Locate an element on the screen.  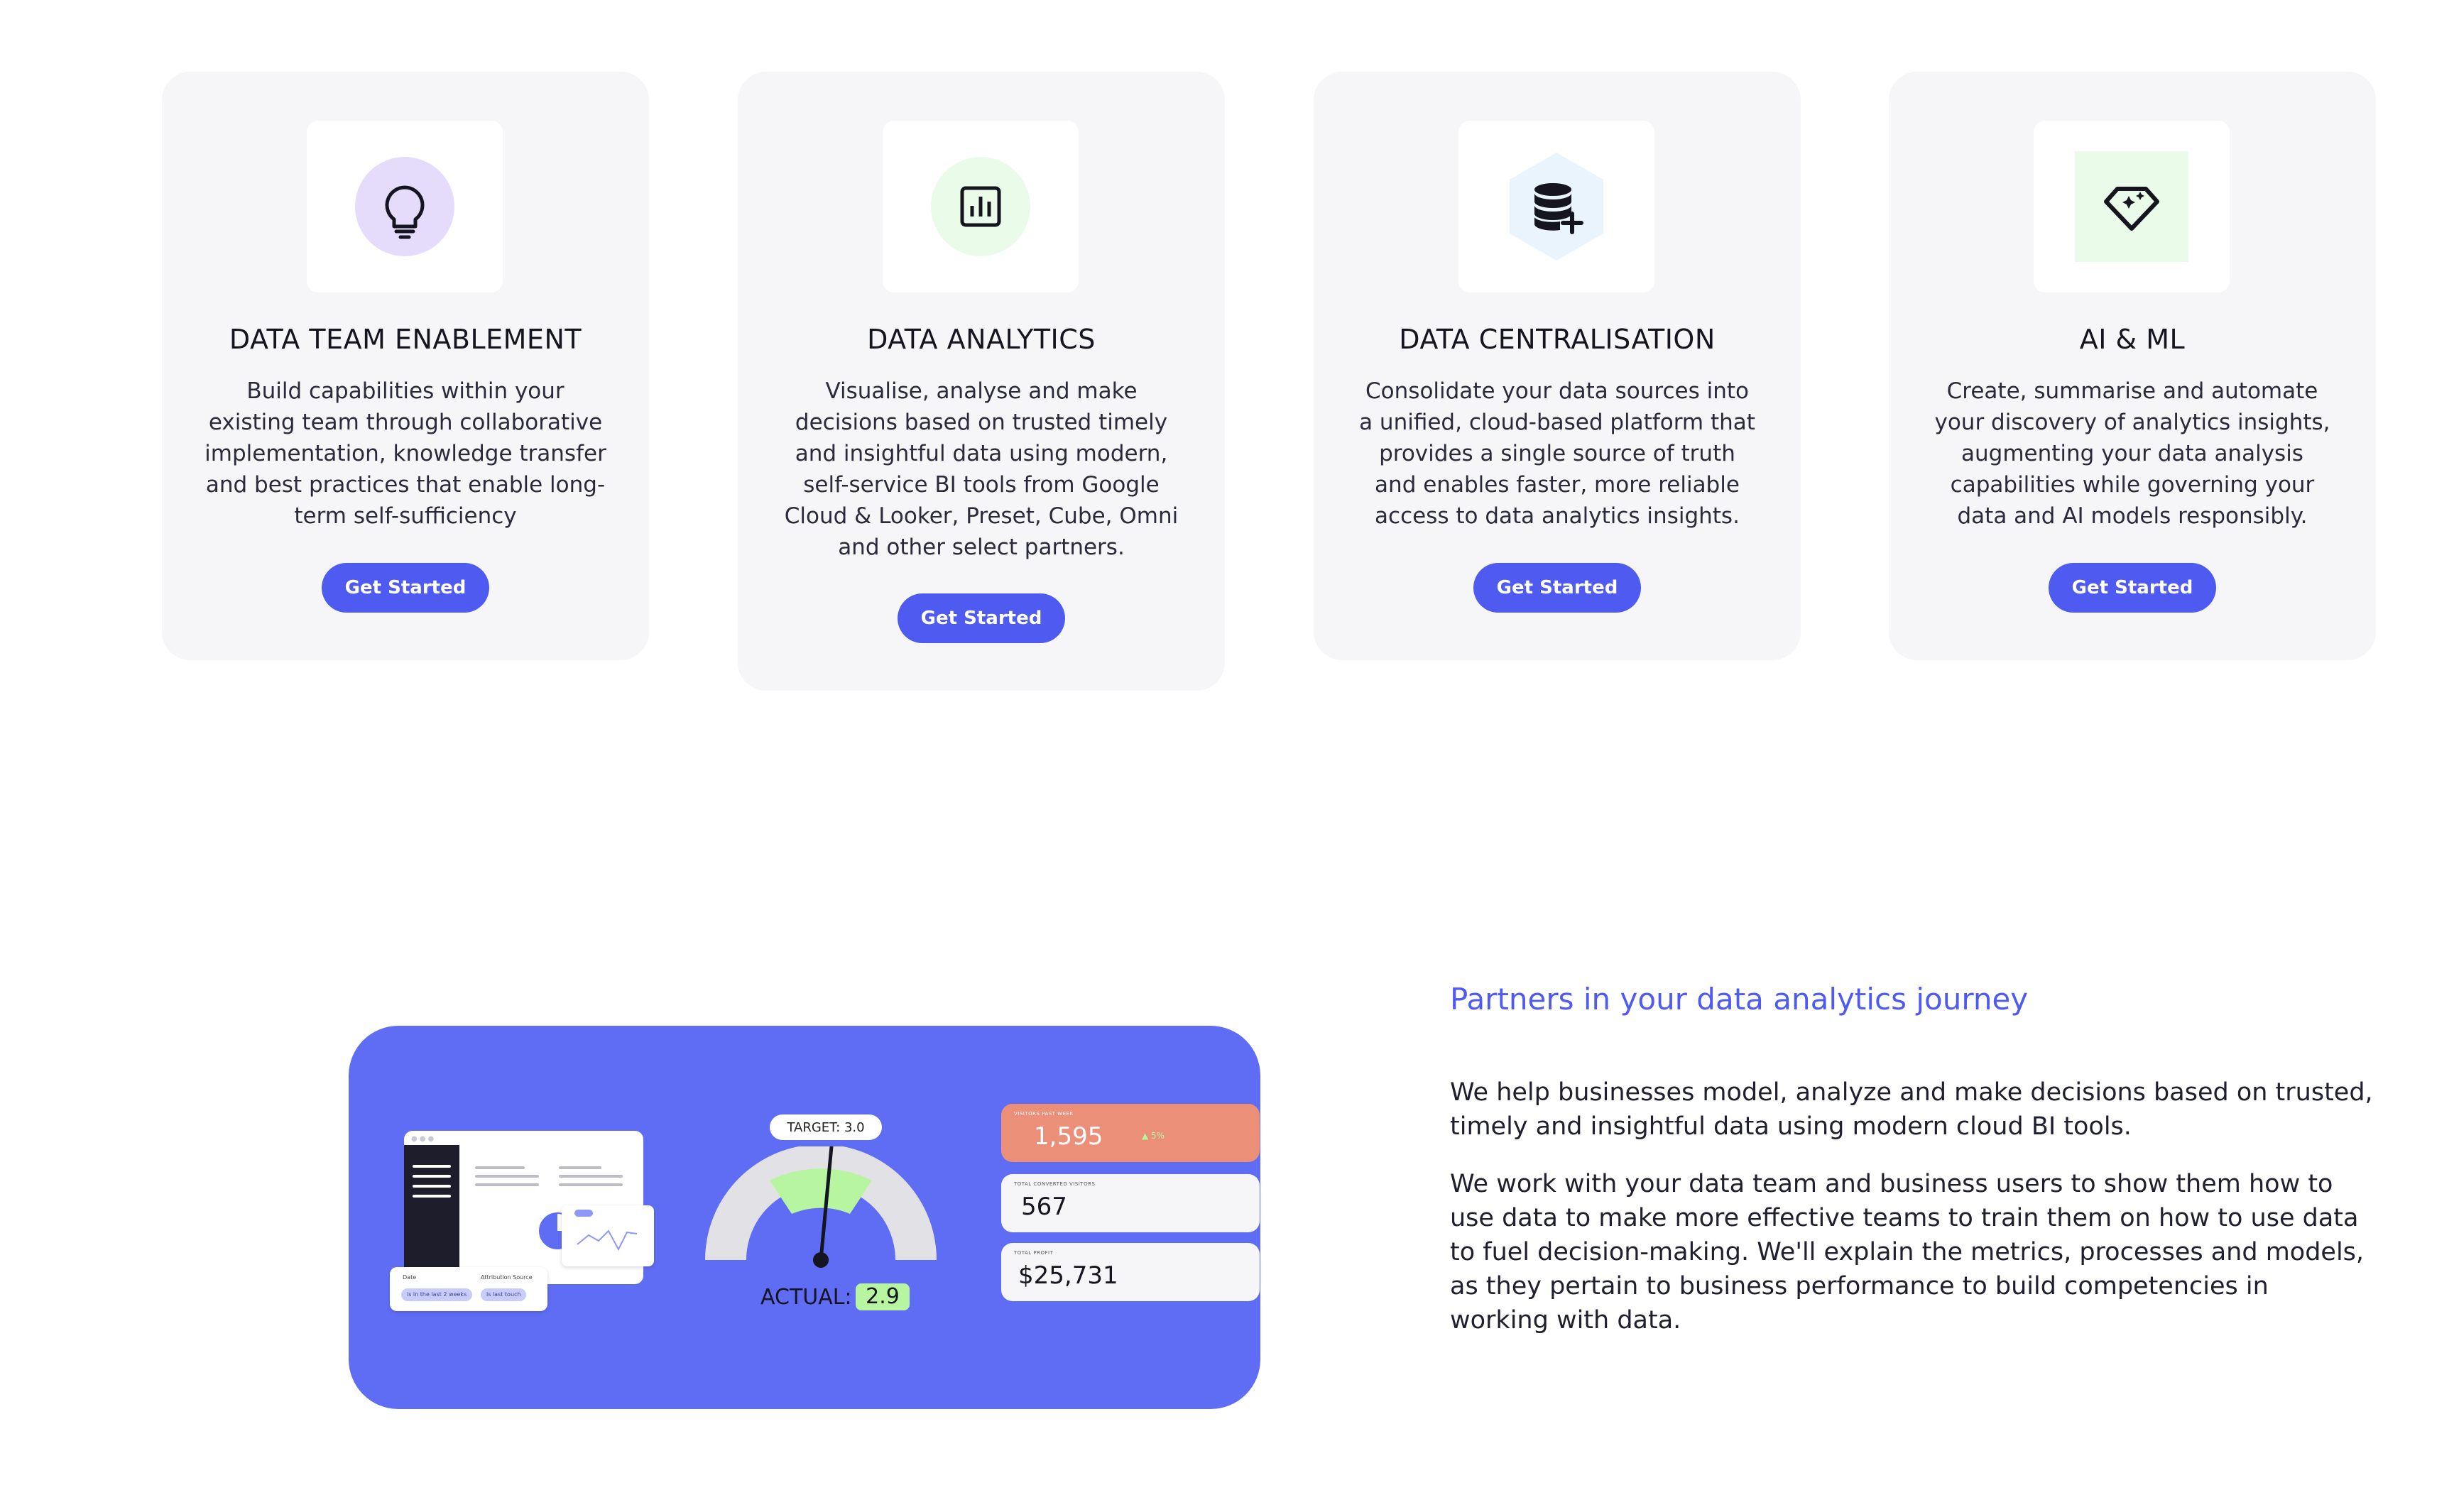
kpi-caption: TOTAL PROFIT is located at coordinates (1034, 1253).